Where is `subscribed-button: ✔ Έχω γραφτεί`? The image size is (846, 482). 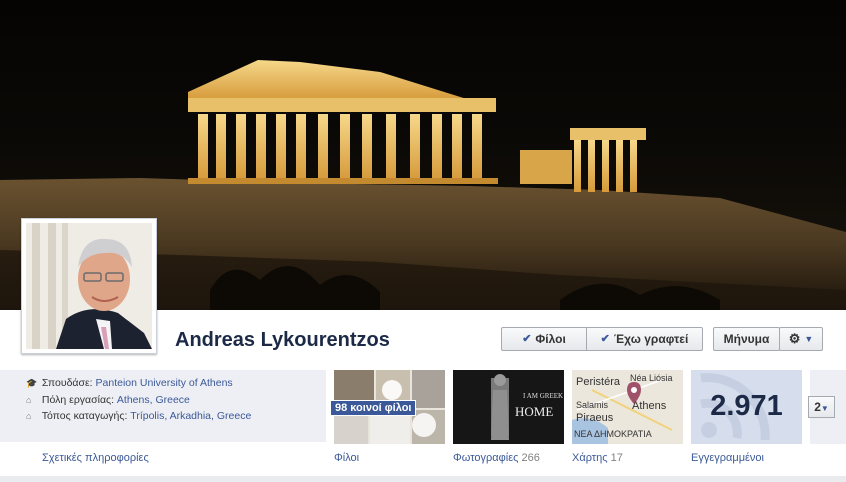
subscribed-button: ✔ Έχω γραφτεί is located at coordinates (644, 339).